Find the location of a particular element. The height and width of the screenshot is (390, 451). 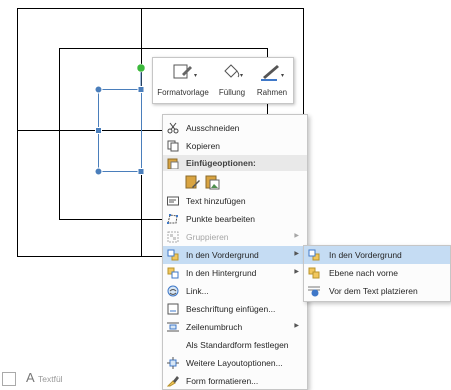

paste-options-label: Einfügeoptionen: is located at coordinates (221, 163).